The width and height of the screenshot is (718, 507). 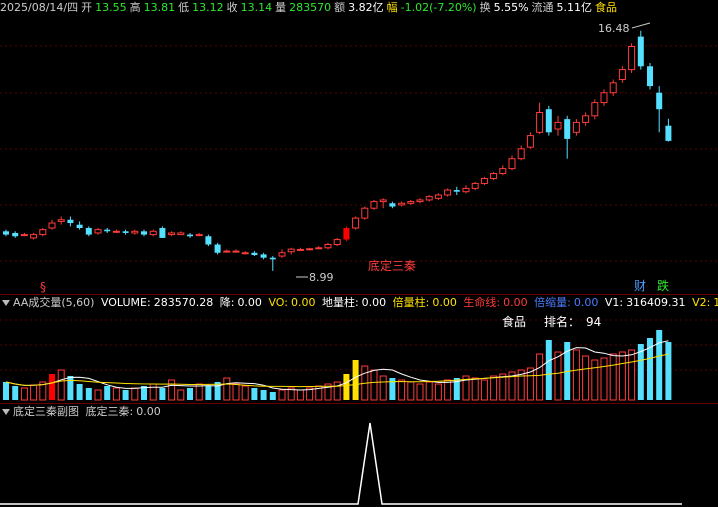 I want to click on rank-label: 排名：, so click(x=562, y=321).